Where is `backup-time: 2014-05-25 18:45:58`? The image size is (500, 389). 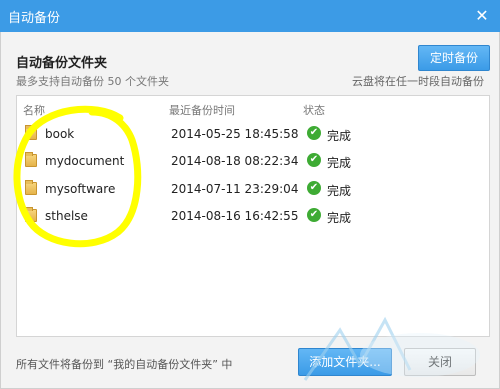 backup-time: 2014-05-25 18:45:58 is located at coordinates (235, 134).